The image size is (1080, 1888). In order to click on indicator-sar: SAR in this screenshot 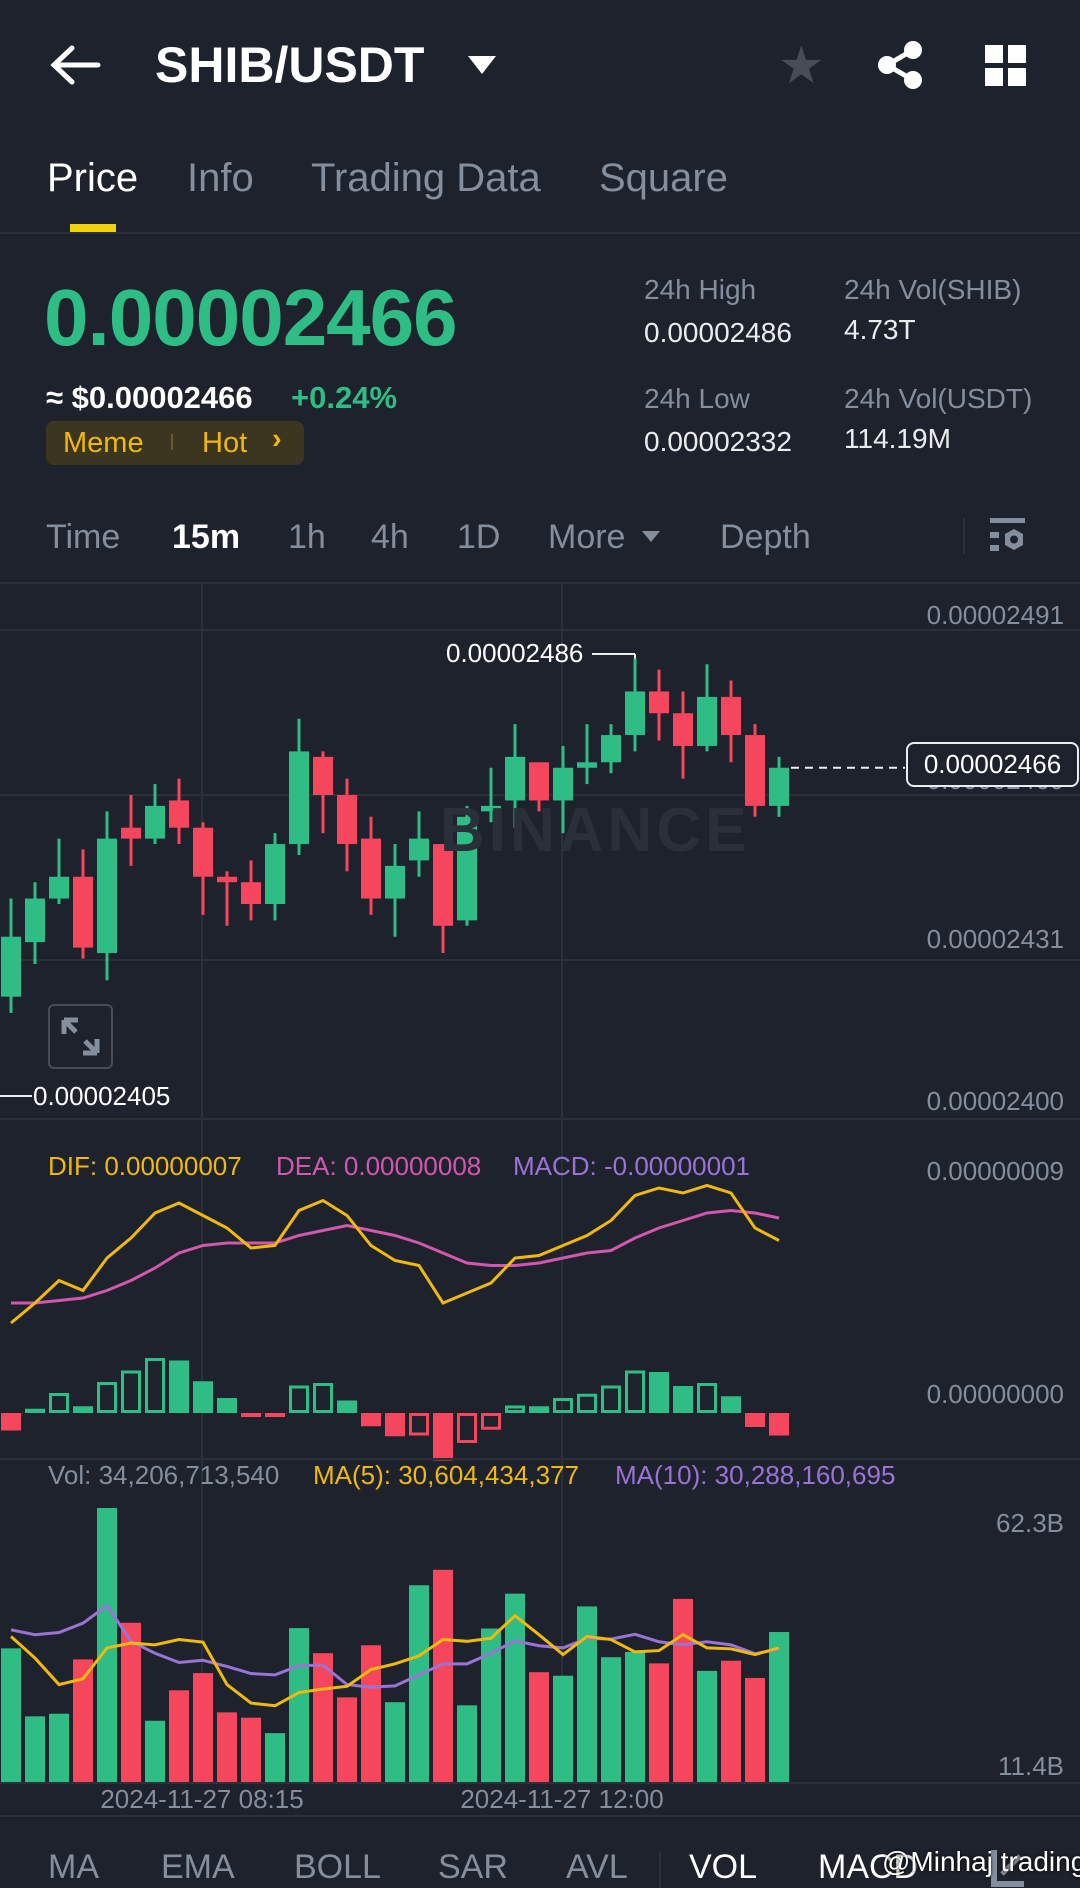, I will do `click(473, 1867)`.